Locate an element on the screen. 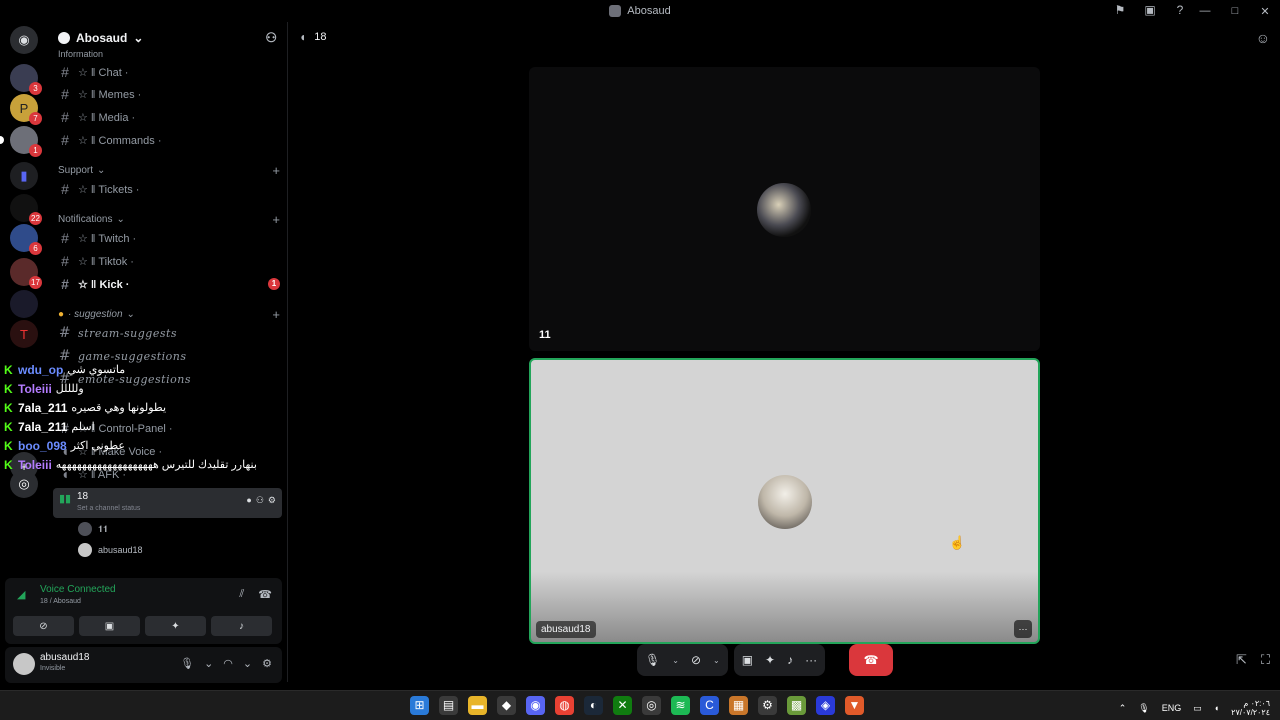 This screenshot has width=1280, height=720. discover-icon: ◎ is located at coordinates (24, 484).